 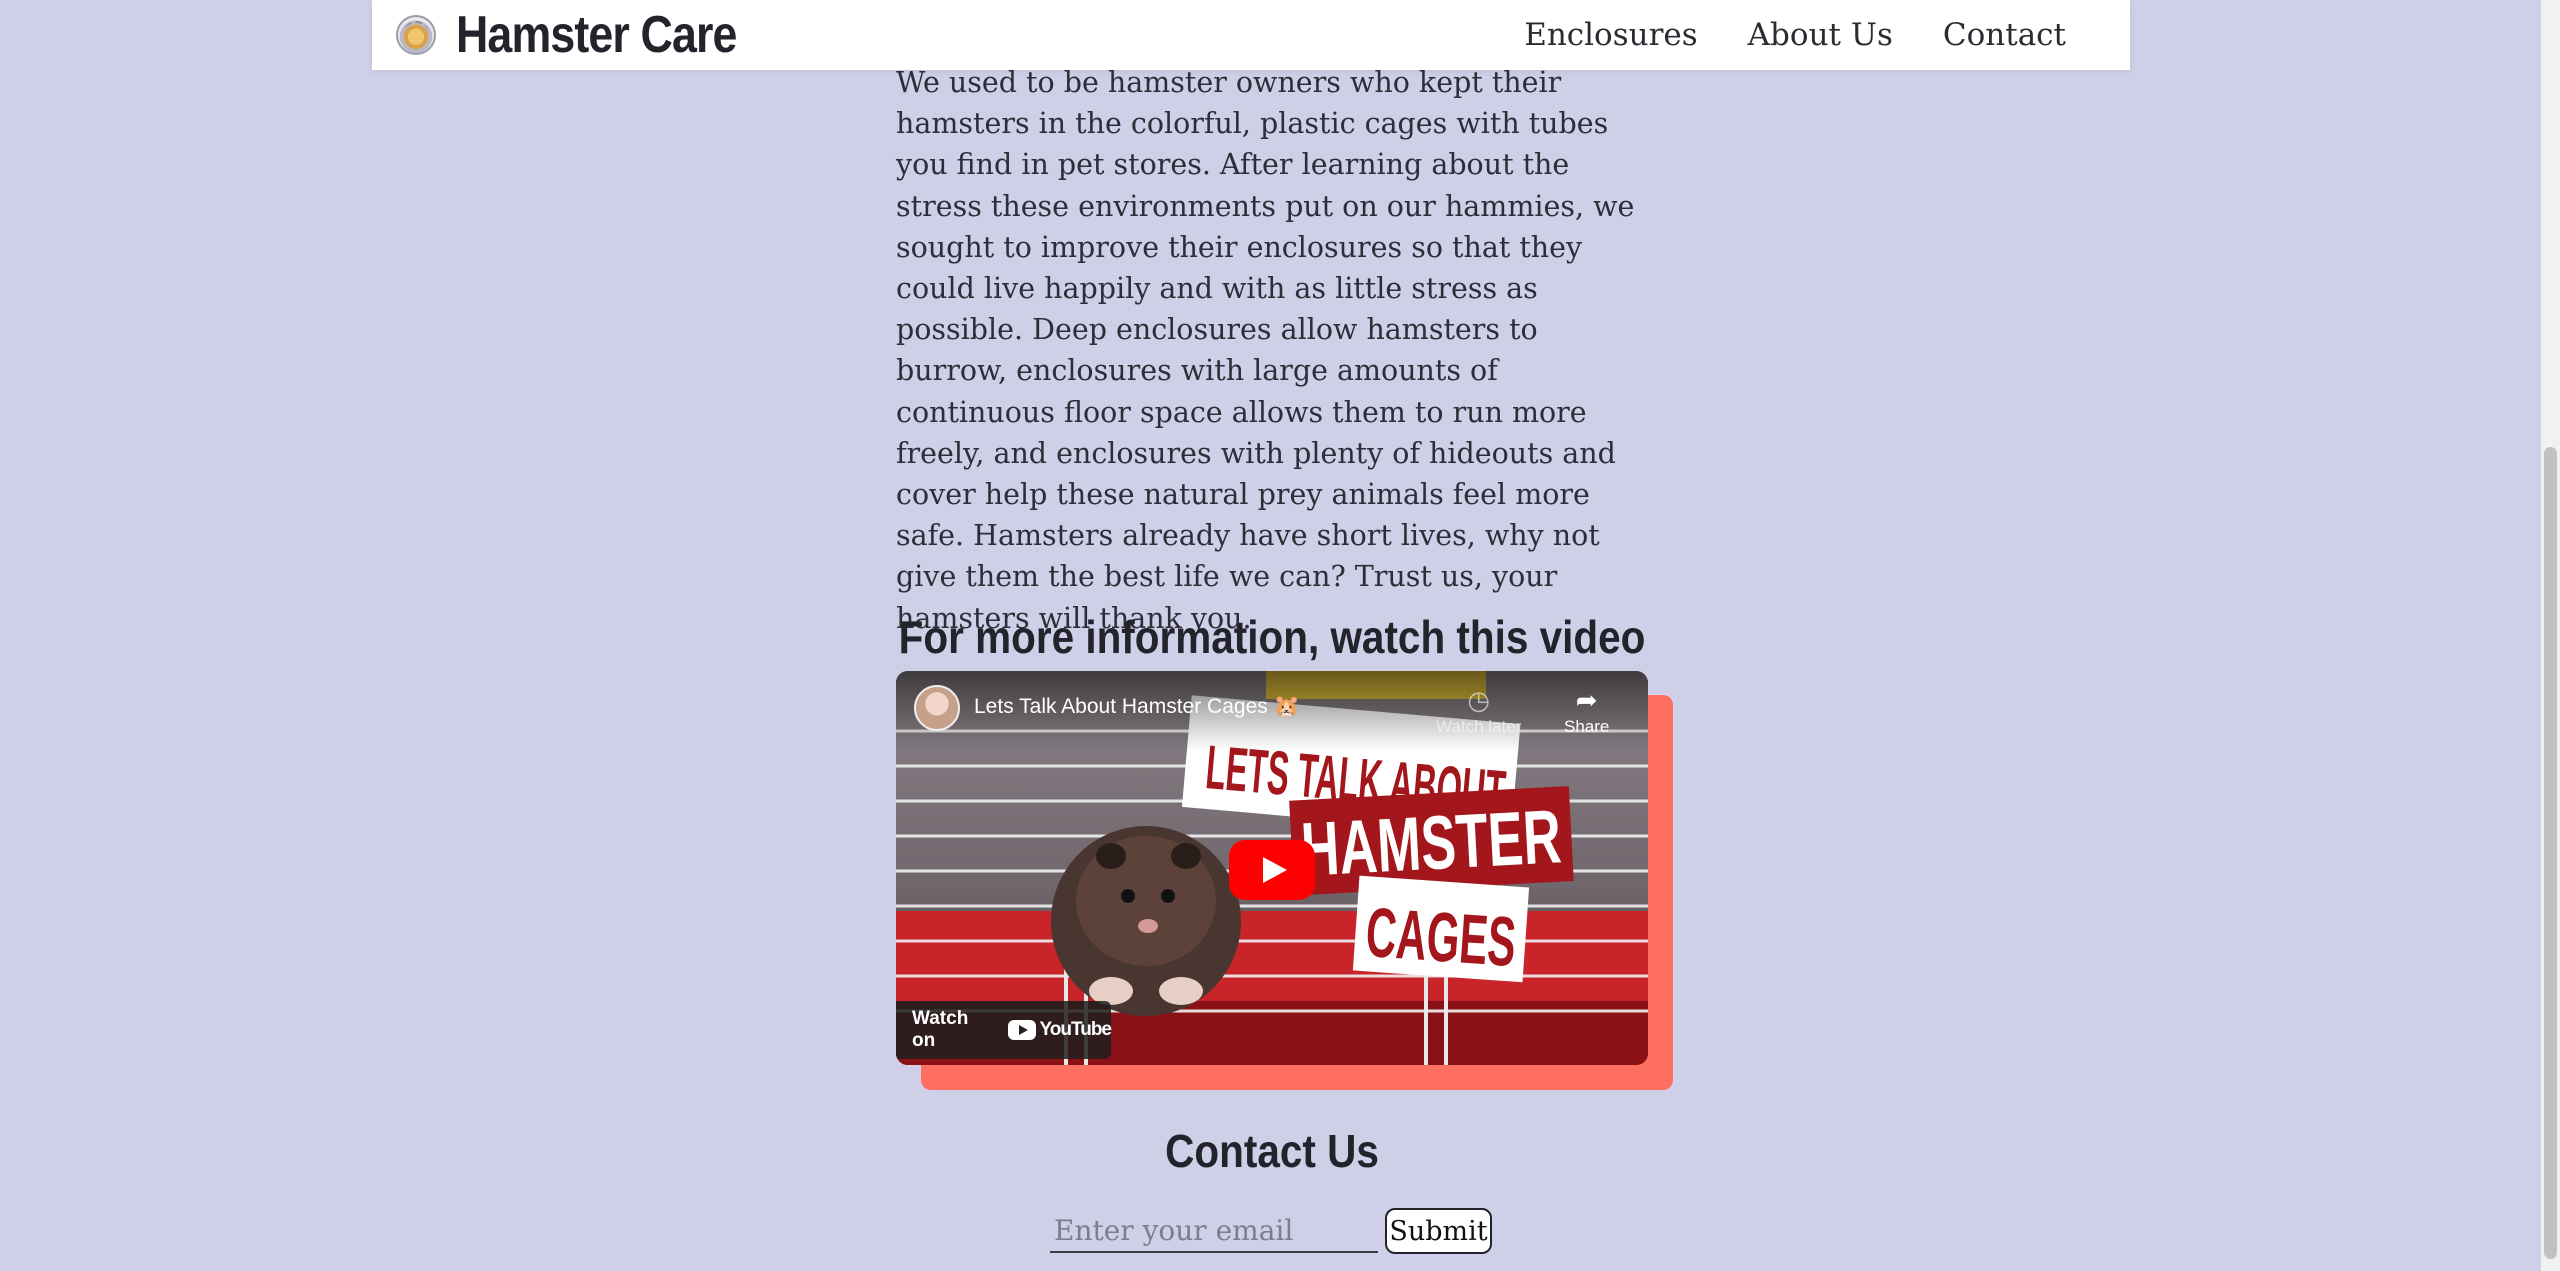 I want to click on submit-button: Submit, so click(x=1438, y=1231).